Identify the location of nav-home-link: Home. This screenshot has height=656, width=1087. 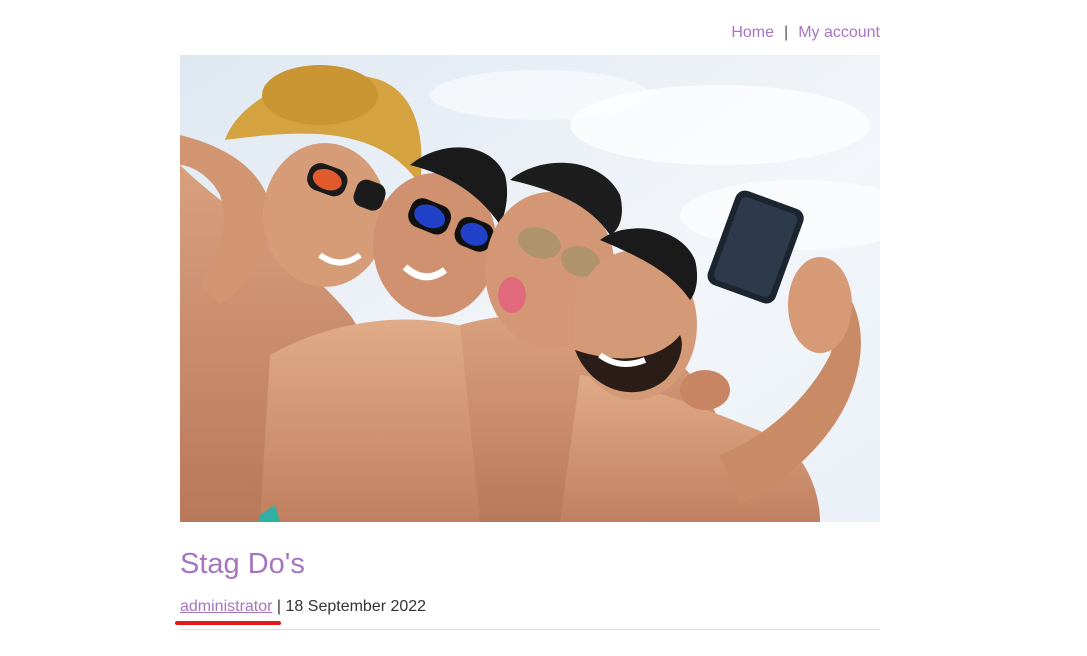
(752, 33).